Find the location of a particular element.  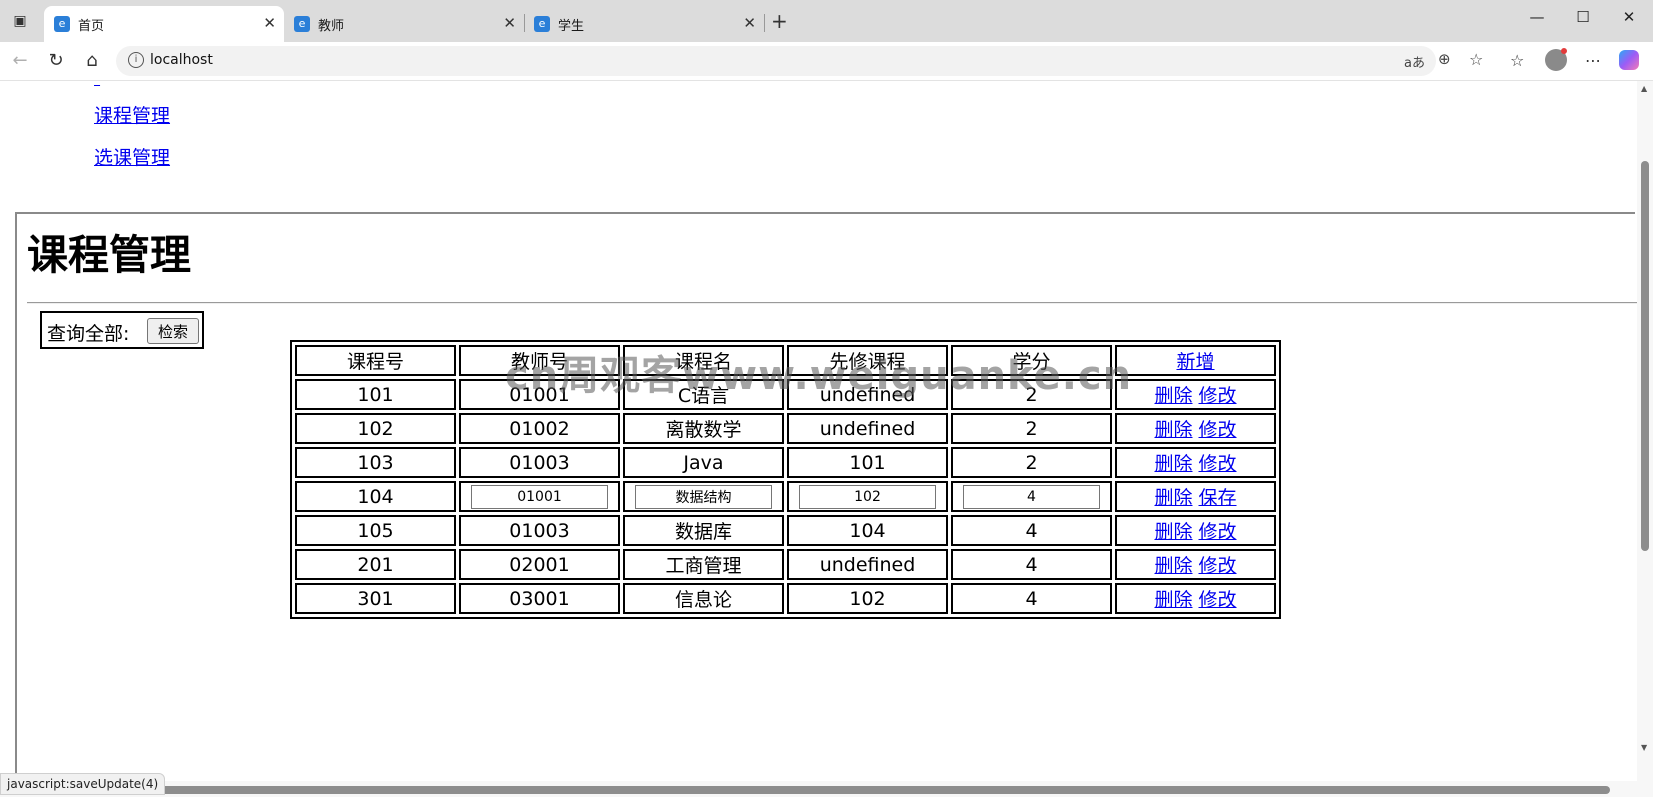

course-name-input is located at coordinates (703, 496).